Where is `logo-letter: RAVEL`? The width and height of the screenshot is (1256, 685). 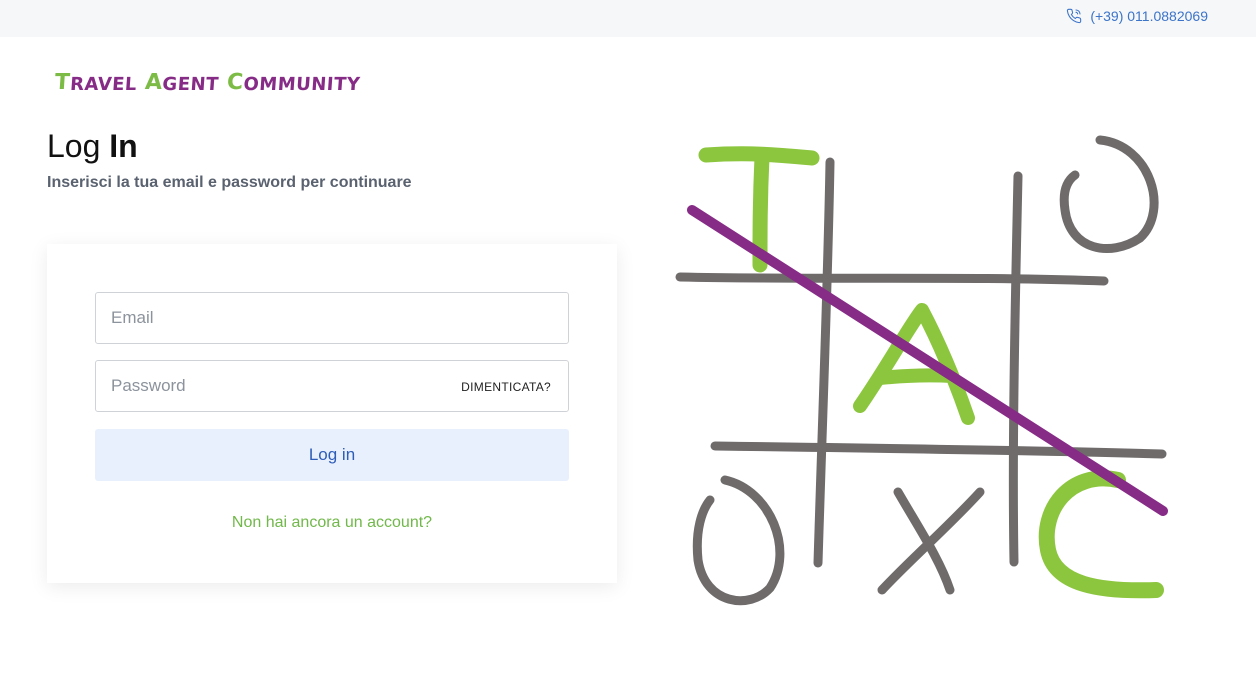
logo-letter: RAVEL is located at coordinates (103, 84).